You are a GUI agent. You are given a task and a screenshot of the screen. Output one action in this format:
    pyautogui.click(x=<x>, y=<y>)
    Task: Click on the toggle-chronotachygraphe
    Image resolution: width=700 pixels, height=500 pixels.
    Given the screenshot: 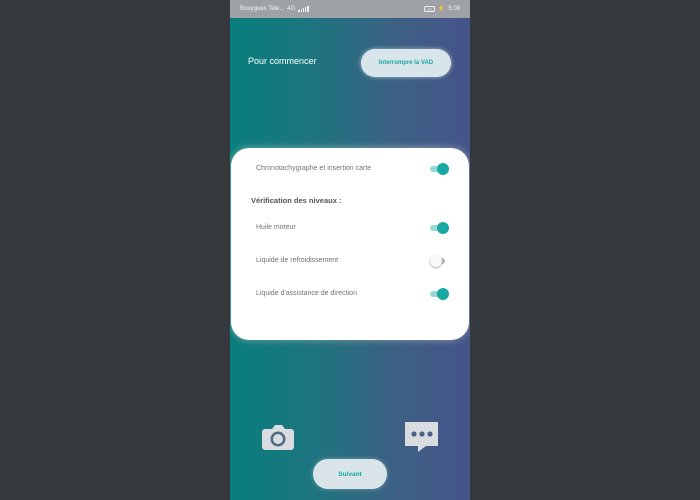 What is the action you would take?
    pyautogui.click(x=439, y=169)
    